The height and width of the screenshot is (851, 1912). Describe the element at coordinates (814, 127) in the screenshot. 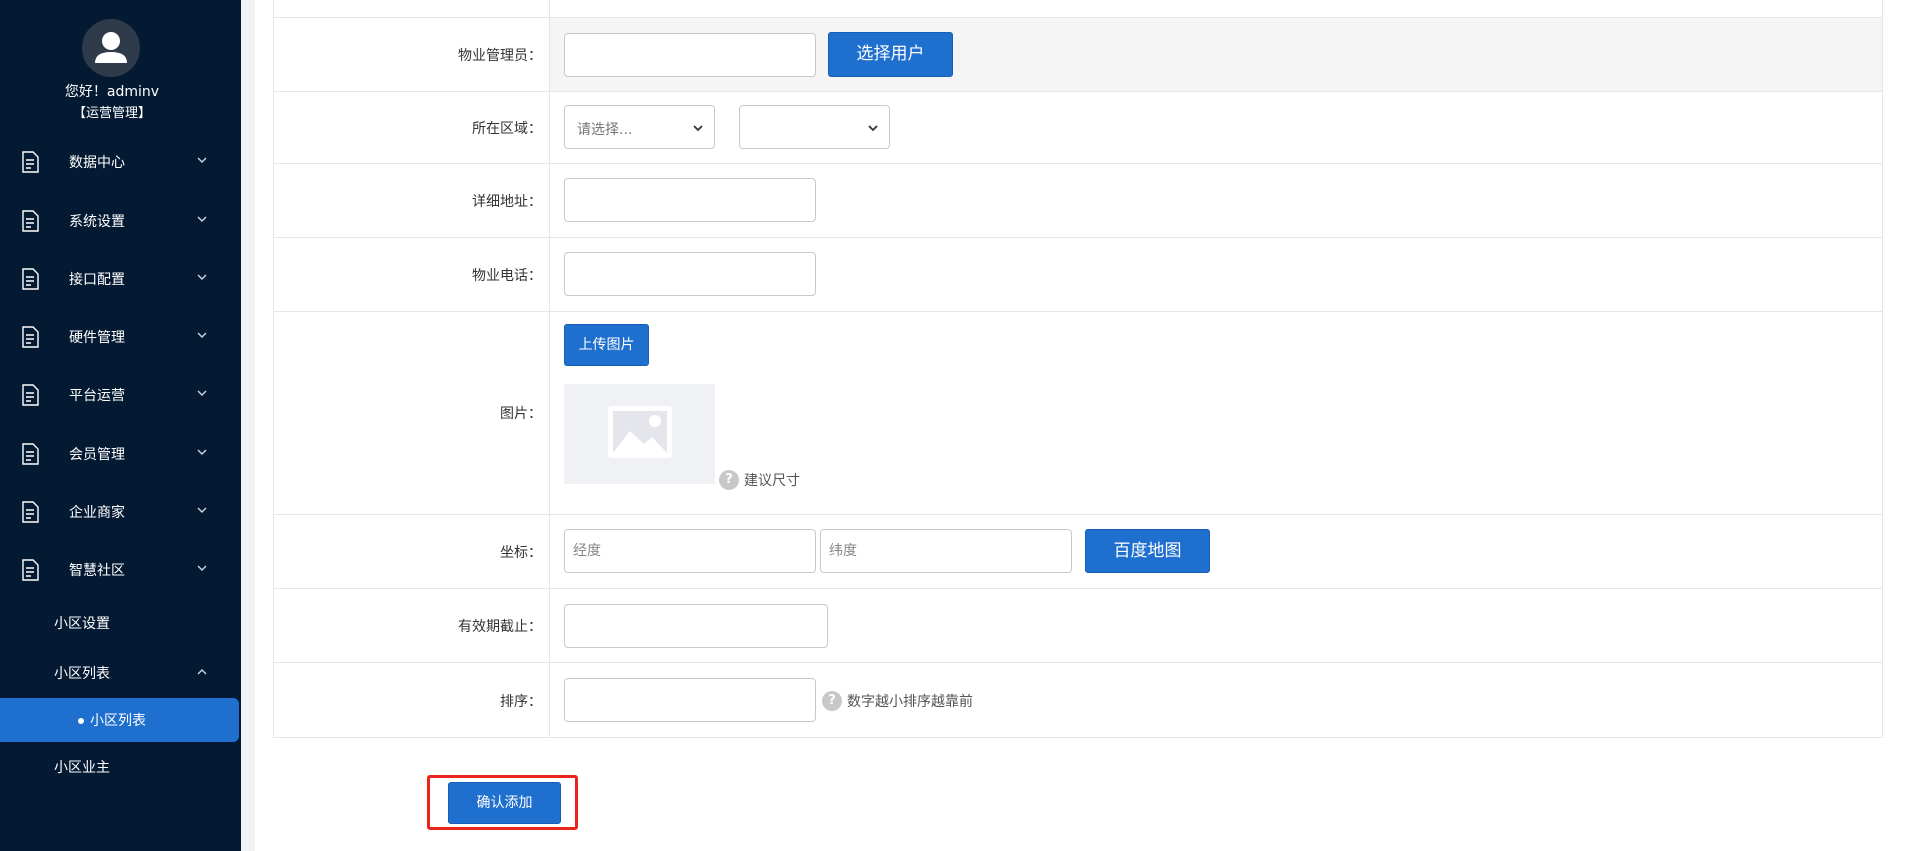

I see `city-select` at that location.